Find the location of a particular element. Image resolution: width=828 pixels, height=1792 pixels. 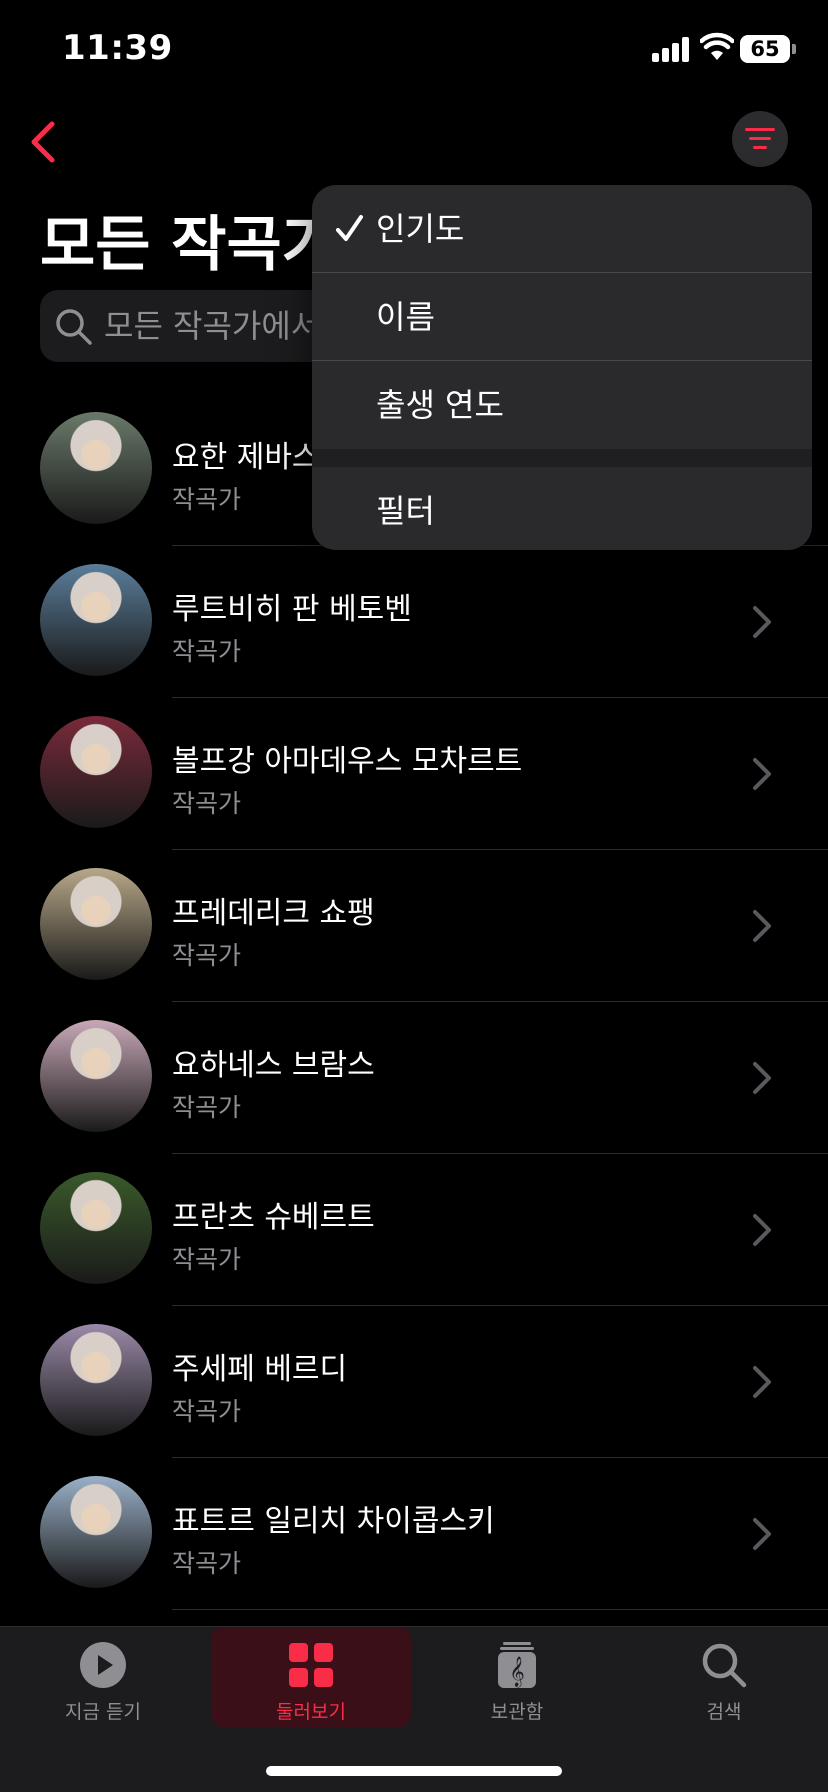

composer-text: 프란츠 슈베르트작곡가 is located at coordinates (273, 1234).